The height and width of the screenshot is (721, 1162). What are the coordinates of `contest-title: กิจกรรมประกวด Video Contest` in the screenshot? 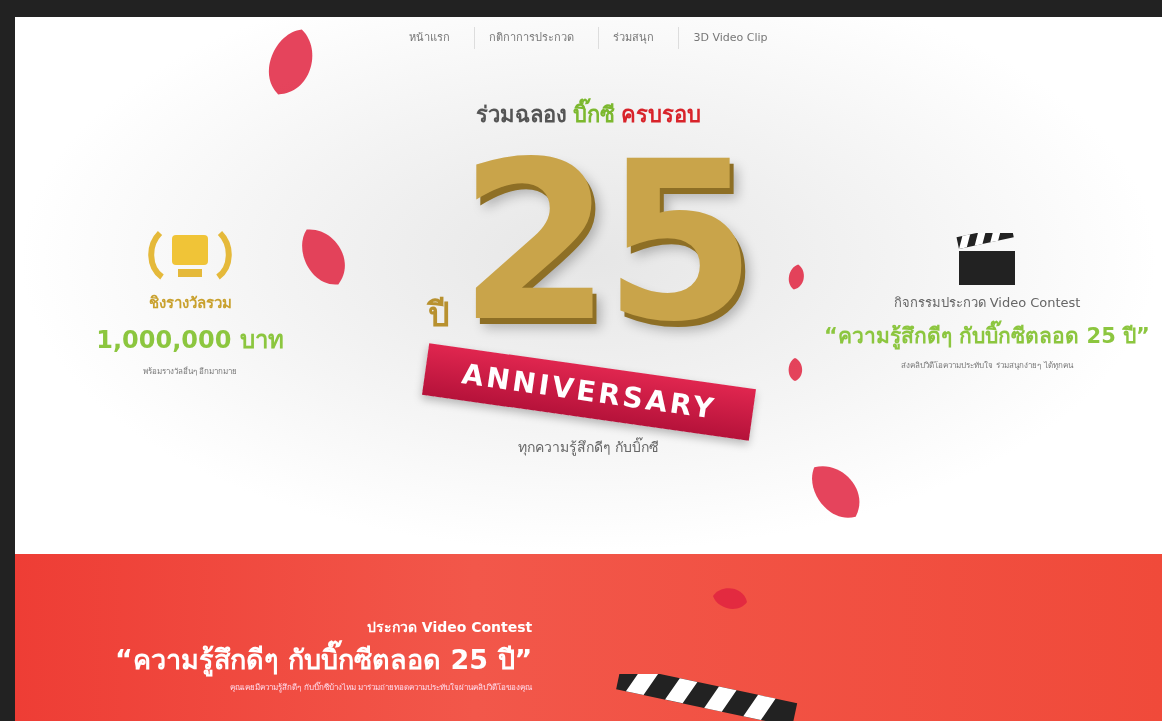 It's located at (987, 303).